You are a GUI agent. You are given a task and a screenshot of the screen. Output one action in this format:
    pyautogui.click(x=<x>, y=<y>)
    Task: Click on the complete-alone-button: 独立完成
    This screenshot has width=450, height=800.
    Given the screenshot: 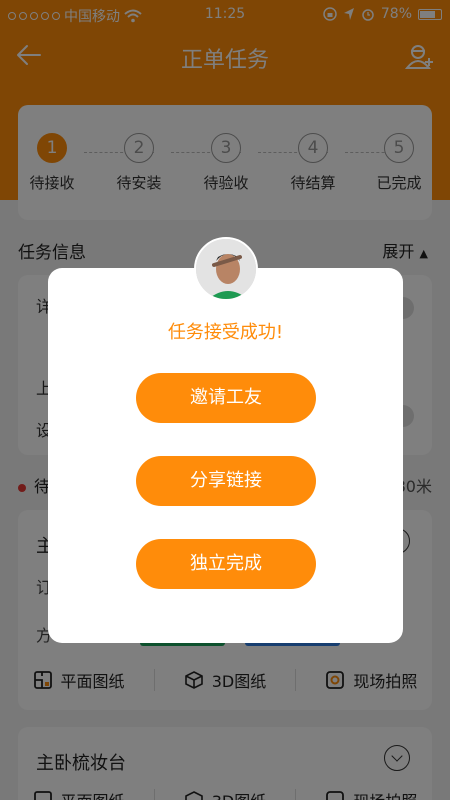 What is the action you would take?
    pyautogui.click(x=226, y=564)
    